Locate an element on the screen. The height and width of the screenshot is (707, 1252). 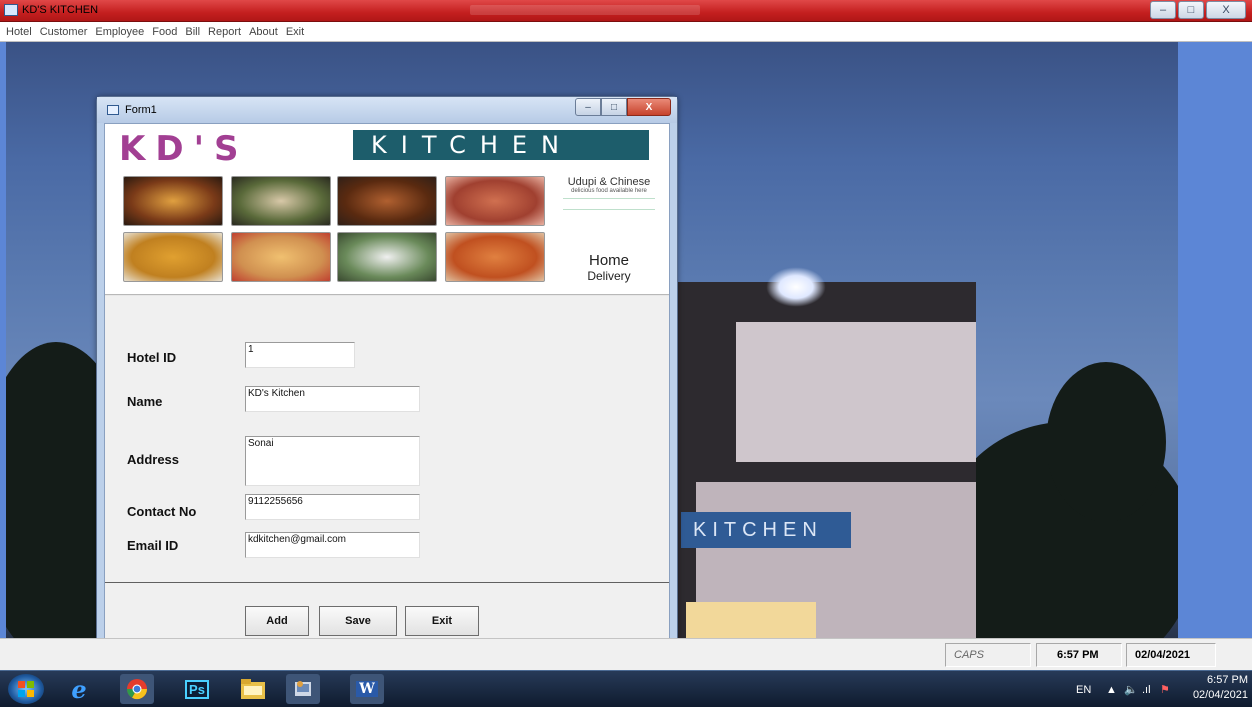
status-date: 02/04/2021 is located at coordinates (1171, 655).